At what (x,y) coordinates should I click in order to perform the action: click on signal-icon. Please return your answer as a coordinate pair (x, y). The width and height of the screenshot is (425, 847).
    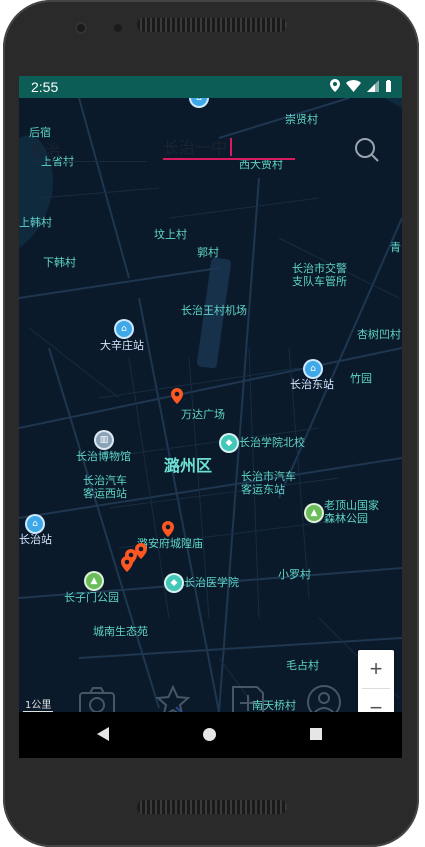
    Looking at the image, I should click on (373, 85).